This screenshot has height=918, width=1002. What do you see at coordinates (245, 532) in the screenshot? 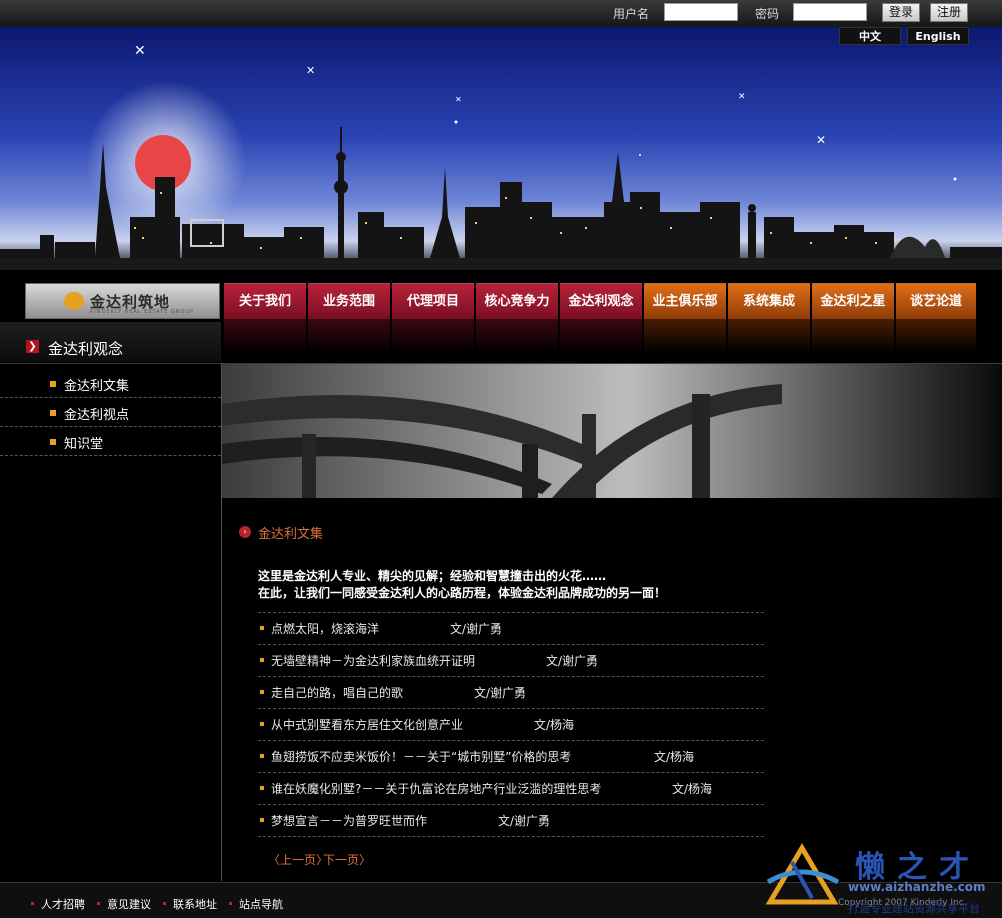
I see `chevron-right-icon: ›` at bounding box center [245, 532].